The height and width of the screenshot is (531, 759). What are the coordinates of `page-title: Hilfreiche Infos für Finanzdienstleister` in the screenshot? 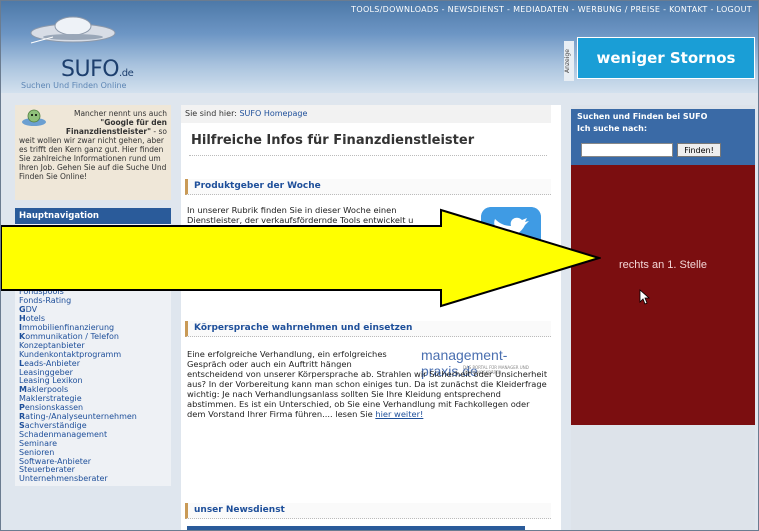 It's located at (333, 140).